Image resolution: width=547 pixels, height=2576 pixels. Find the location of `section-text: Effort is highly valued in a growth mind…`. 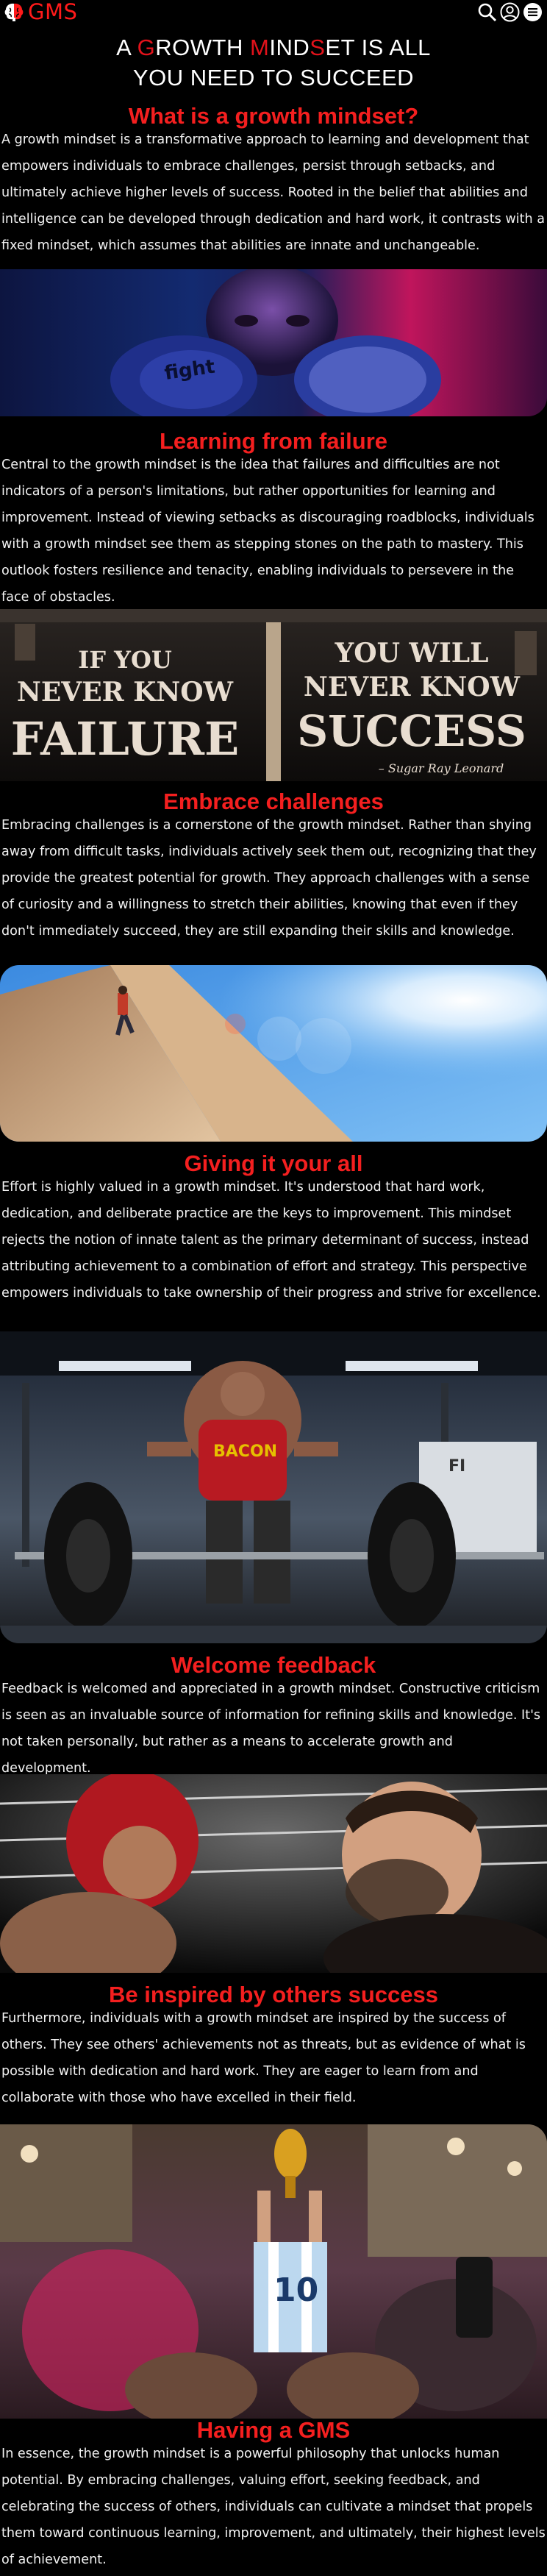

section-text: Effort is highly valued in a growth mind… is located at coordinates (271, 1240).